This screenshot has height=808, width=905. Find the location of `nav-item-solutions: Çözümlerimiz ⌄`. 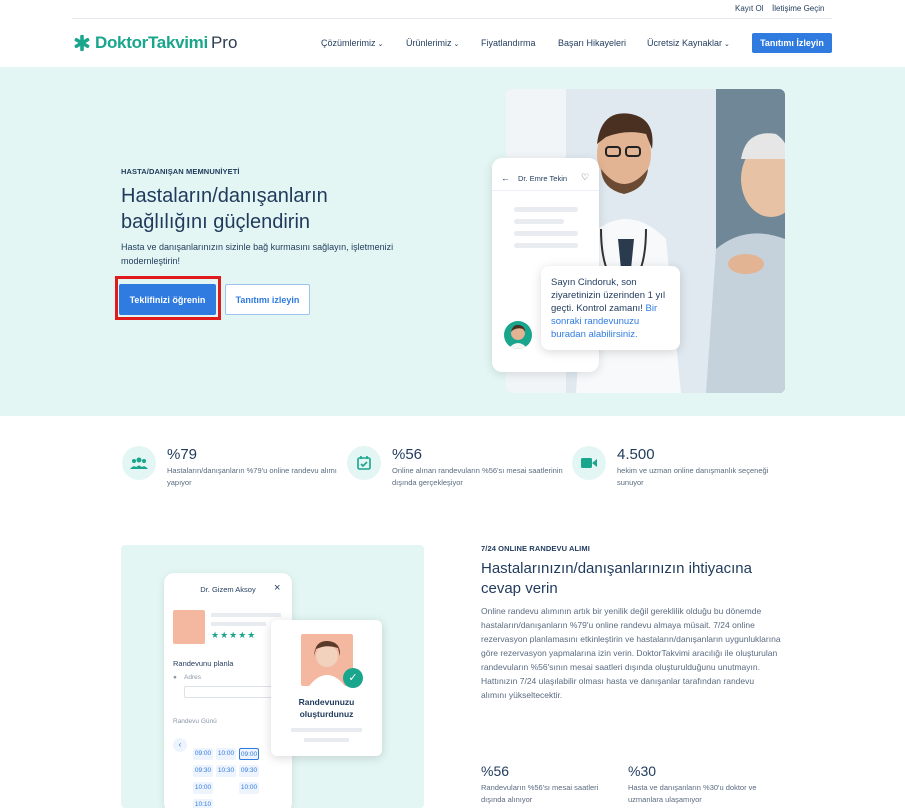

nav-item-solutions: Çözümlerimiz ⌄ is located at coordinates (352, 43).